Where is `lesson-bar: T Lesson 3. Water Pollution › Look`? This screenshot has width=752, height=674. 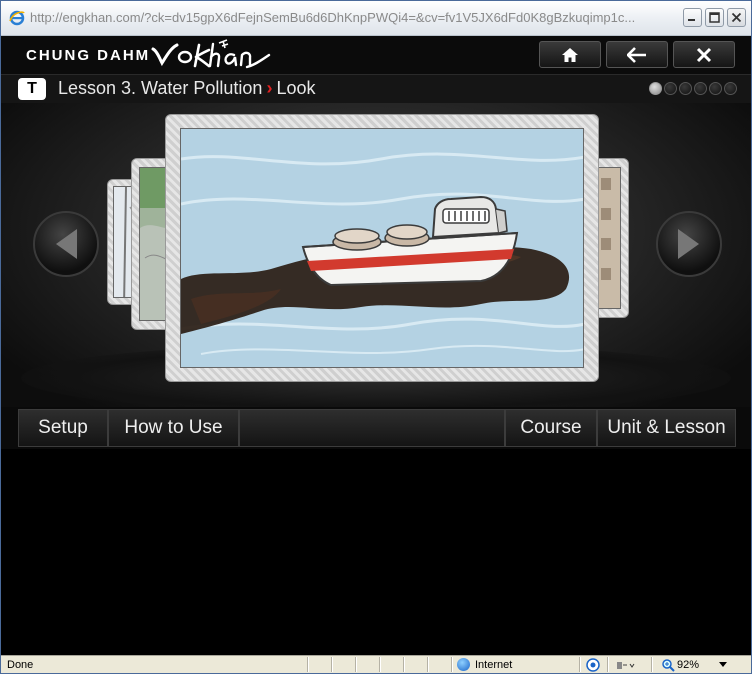 lesson-bar: T Lesson 3. Water Pollution › Look is located at coordinates (376, 89).